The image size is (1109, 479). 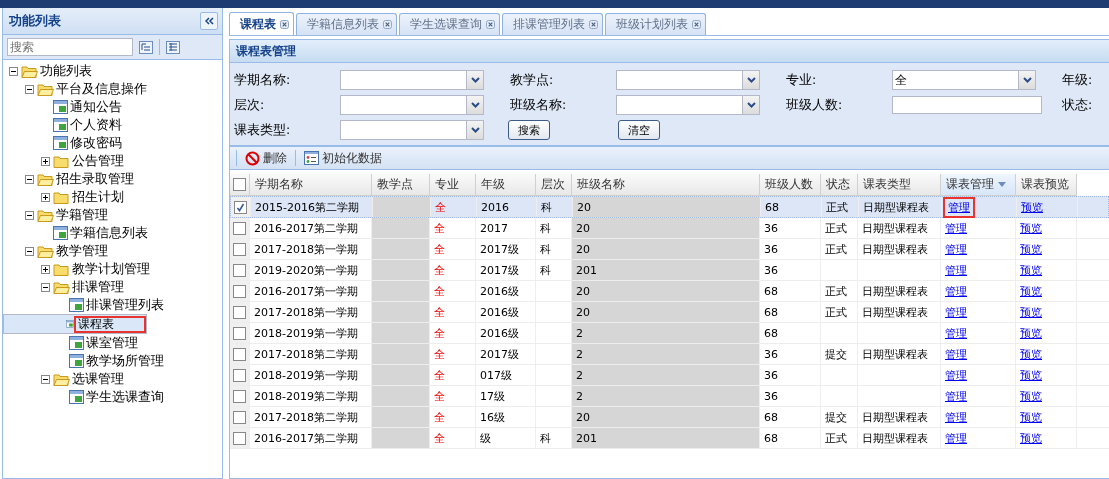 What do you see at coordinates (899, 185) in the screenshot?
I see `column-header: 课表类型` at bounding box center [899, 185].